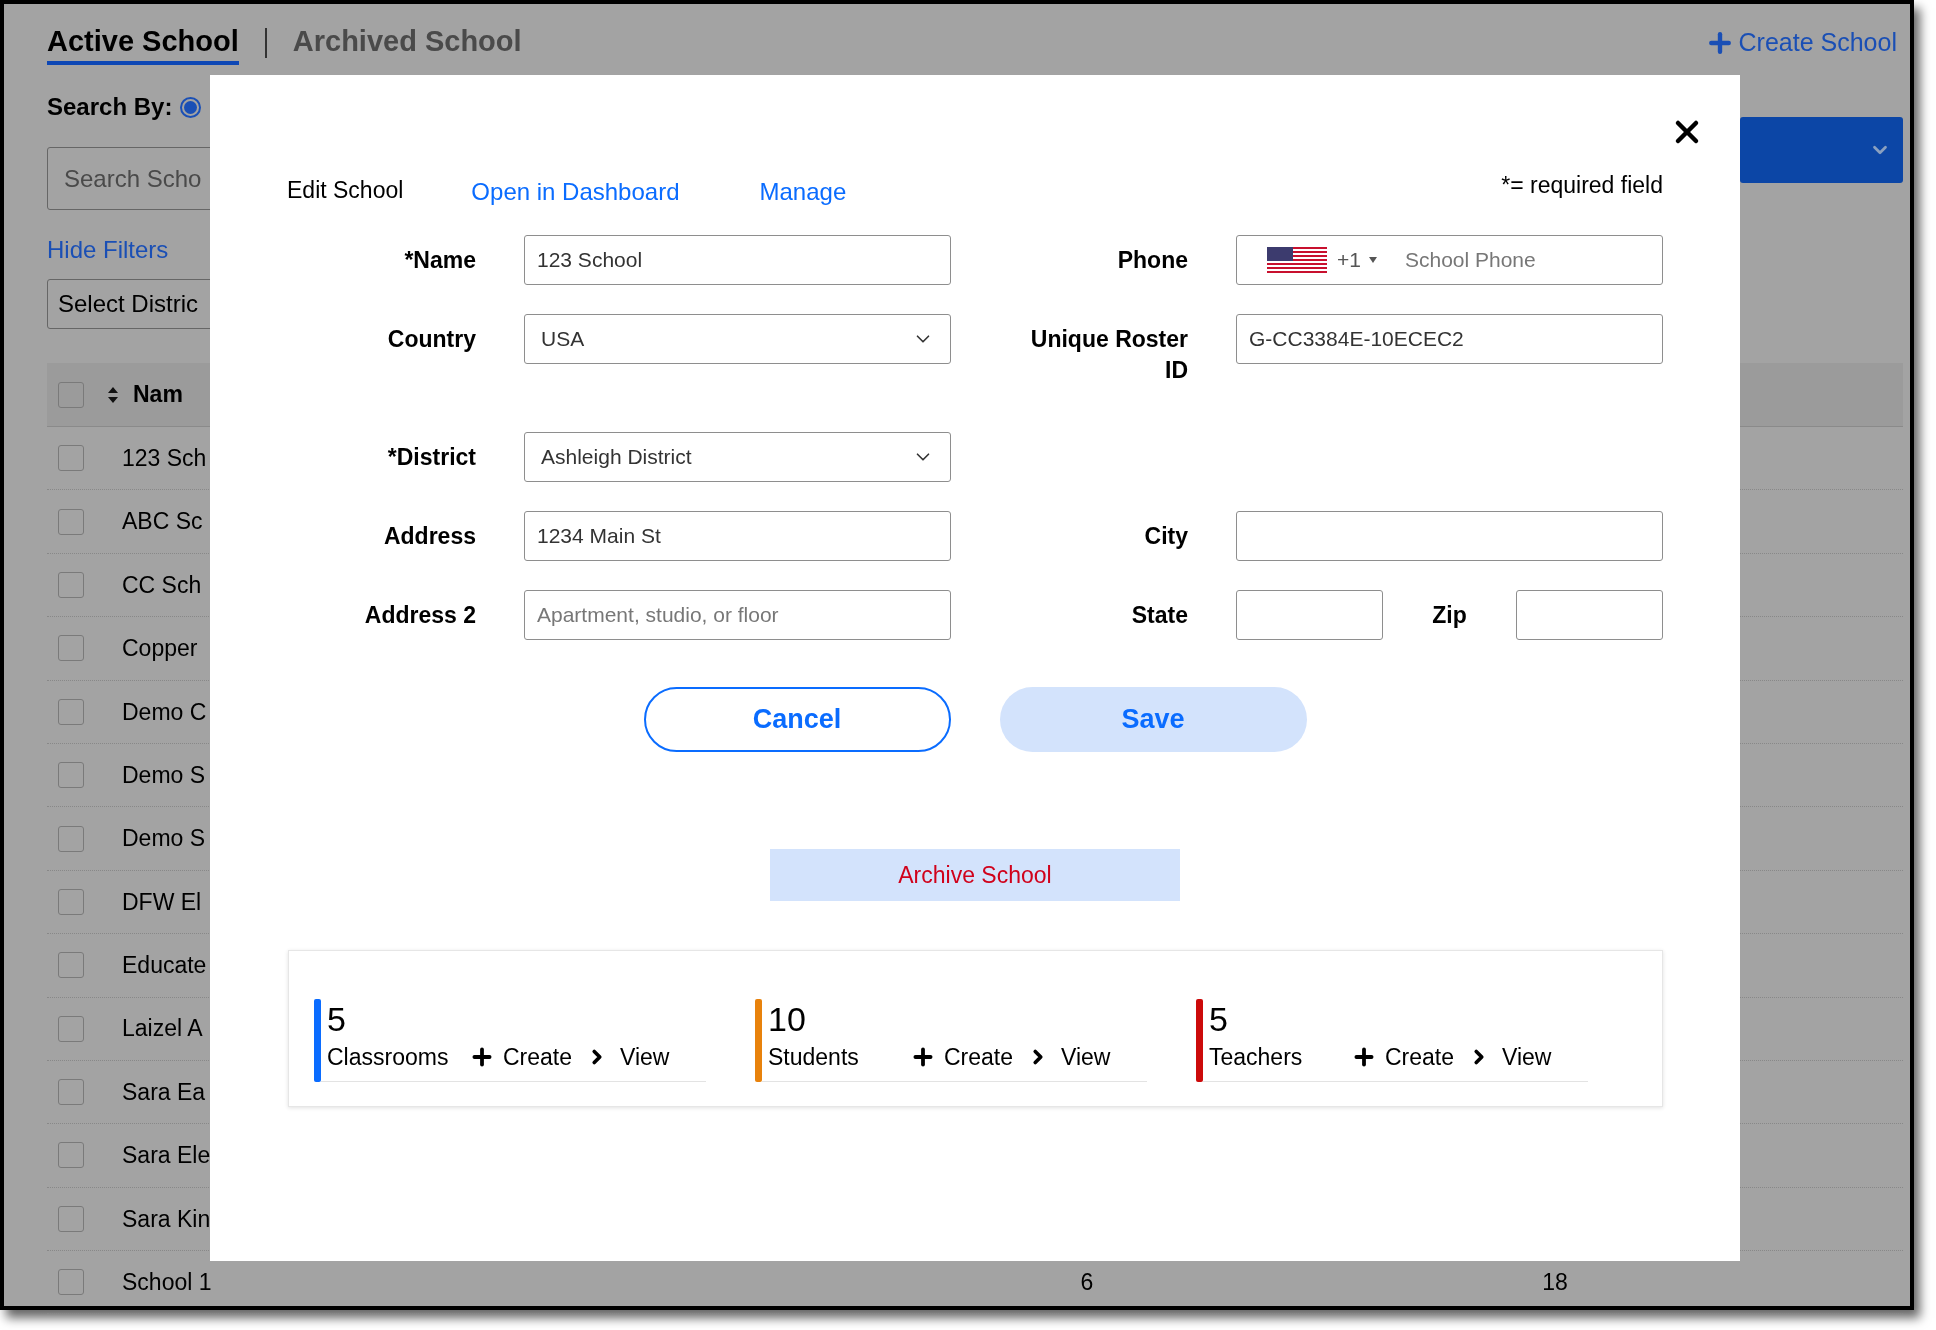 The height and width of the screenshot is (1330, 1936). I want to click on stat-label: Classrooms, so click(388, 1057).